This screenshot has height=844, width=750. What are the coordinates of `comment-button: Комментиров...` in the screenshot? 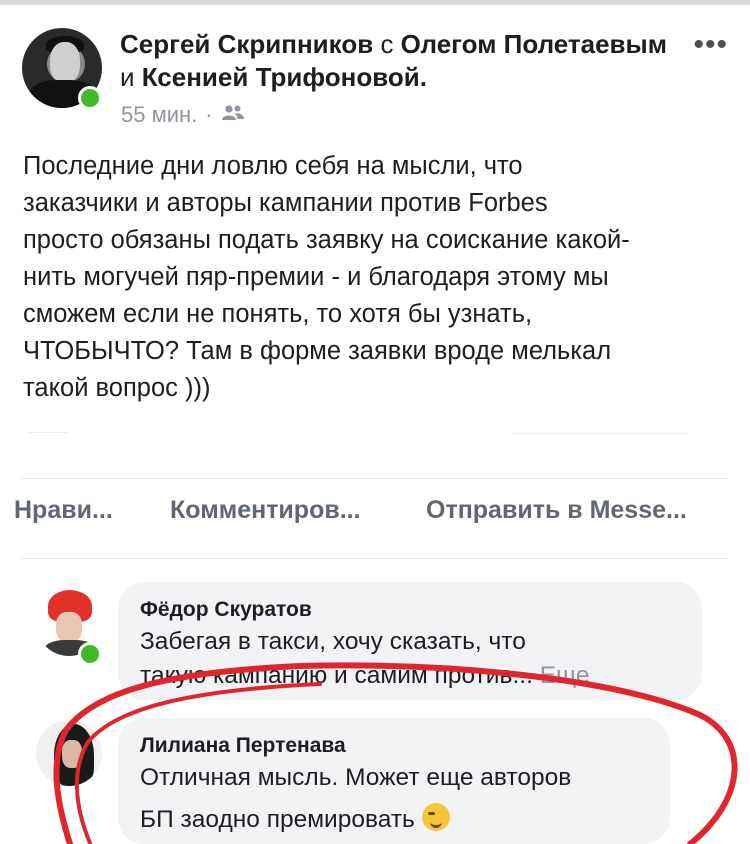 It's located at (265, 510).